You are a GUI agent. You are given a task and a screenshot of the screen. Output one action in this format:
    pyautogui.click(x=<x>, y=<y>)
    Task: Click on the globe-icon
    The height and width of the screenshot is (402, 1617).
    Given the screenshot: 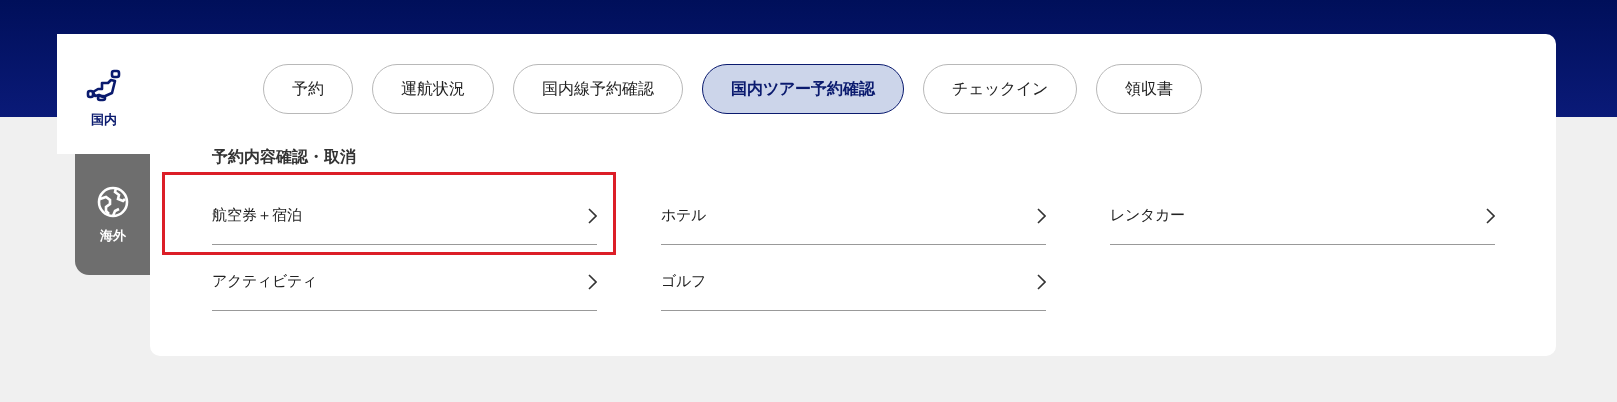 What is the action you would take?
    pyautogui.click(x=112, y=201)
    